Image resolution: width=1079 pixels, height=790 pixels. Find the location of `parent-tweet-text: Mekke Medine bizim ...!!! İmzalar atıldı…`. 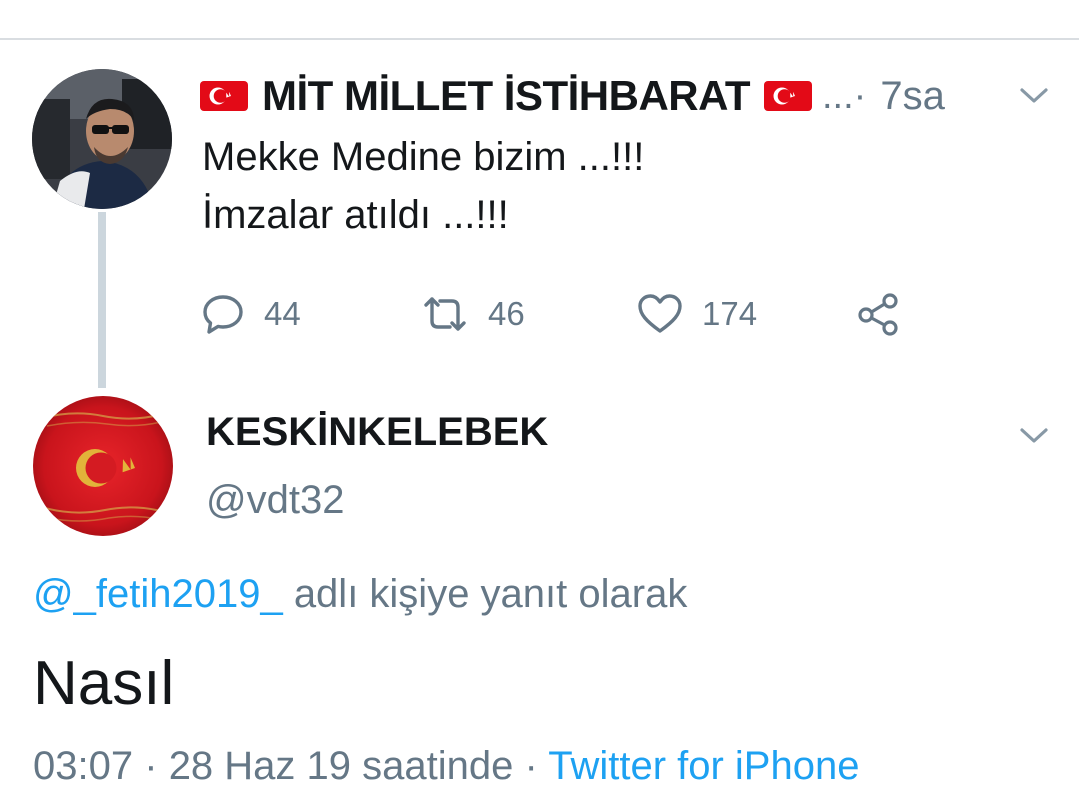

parent-tweet-text: Mekke Medine bizim ...!!! İmzalar atıldı… is located at coordinates (423, 186).